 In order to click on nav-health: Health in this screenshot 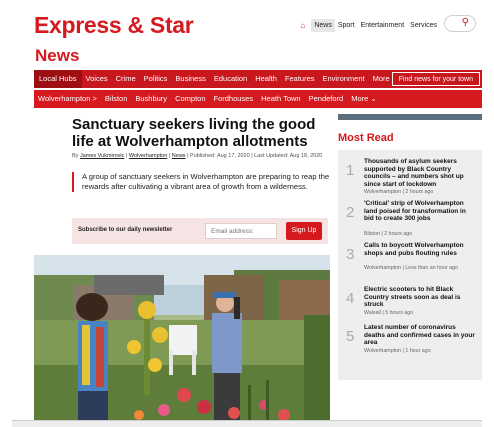, I will do `click(266, 79)`.